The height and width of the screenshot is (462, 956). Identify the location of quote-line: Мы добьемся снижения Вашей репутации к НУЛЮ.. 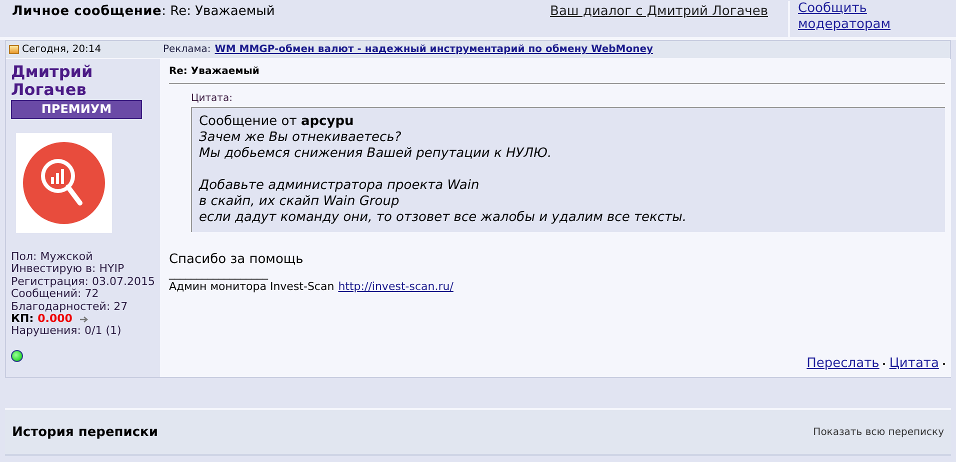
(375, 154).